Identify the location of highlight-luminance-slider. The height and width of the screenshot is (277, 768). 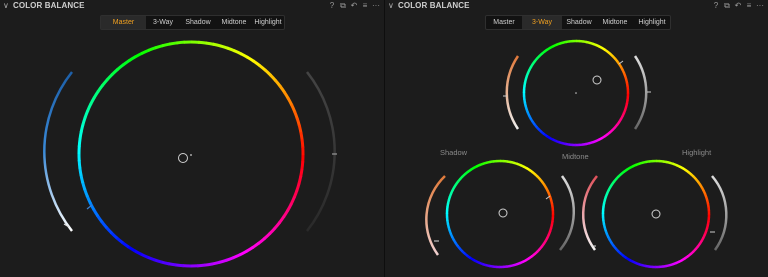
(719, 213).